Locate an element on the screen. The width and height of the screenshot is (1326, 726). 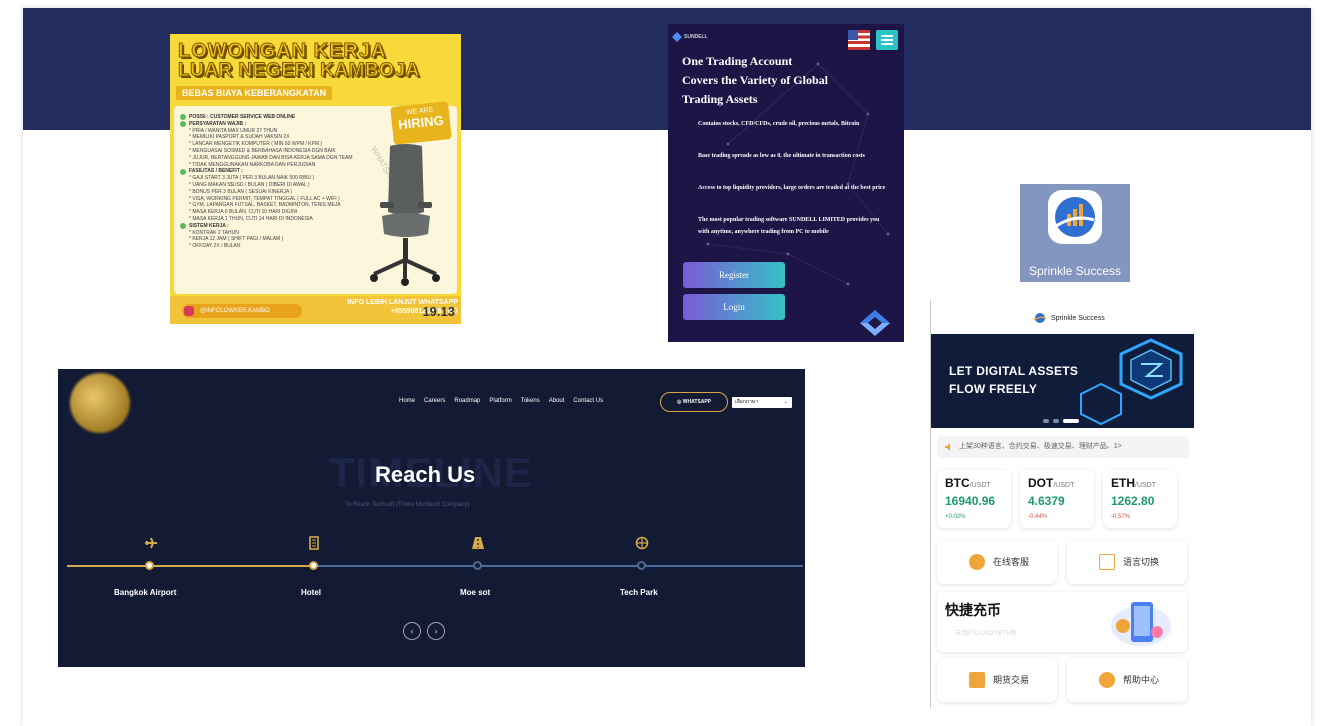
ticker-symbol: DOT/USDT is located at coordinates (1051, 483).